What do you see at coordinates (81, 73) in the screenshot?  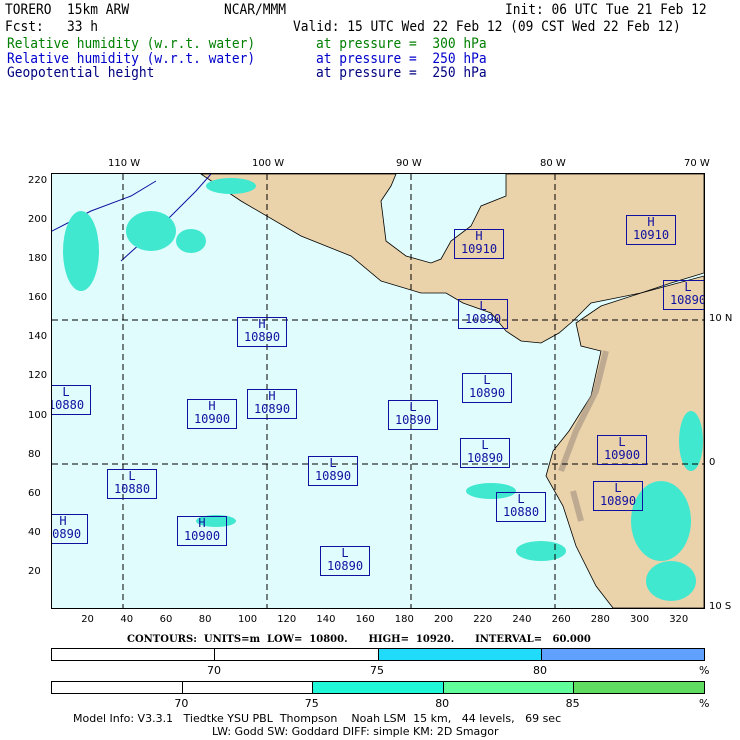 I see `field-name: Geopotential height` at bounding box center [81, 73].